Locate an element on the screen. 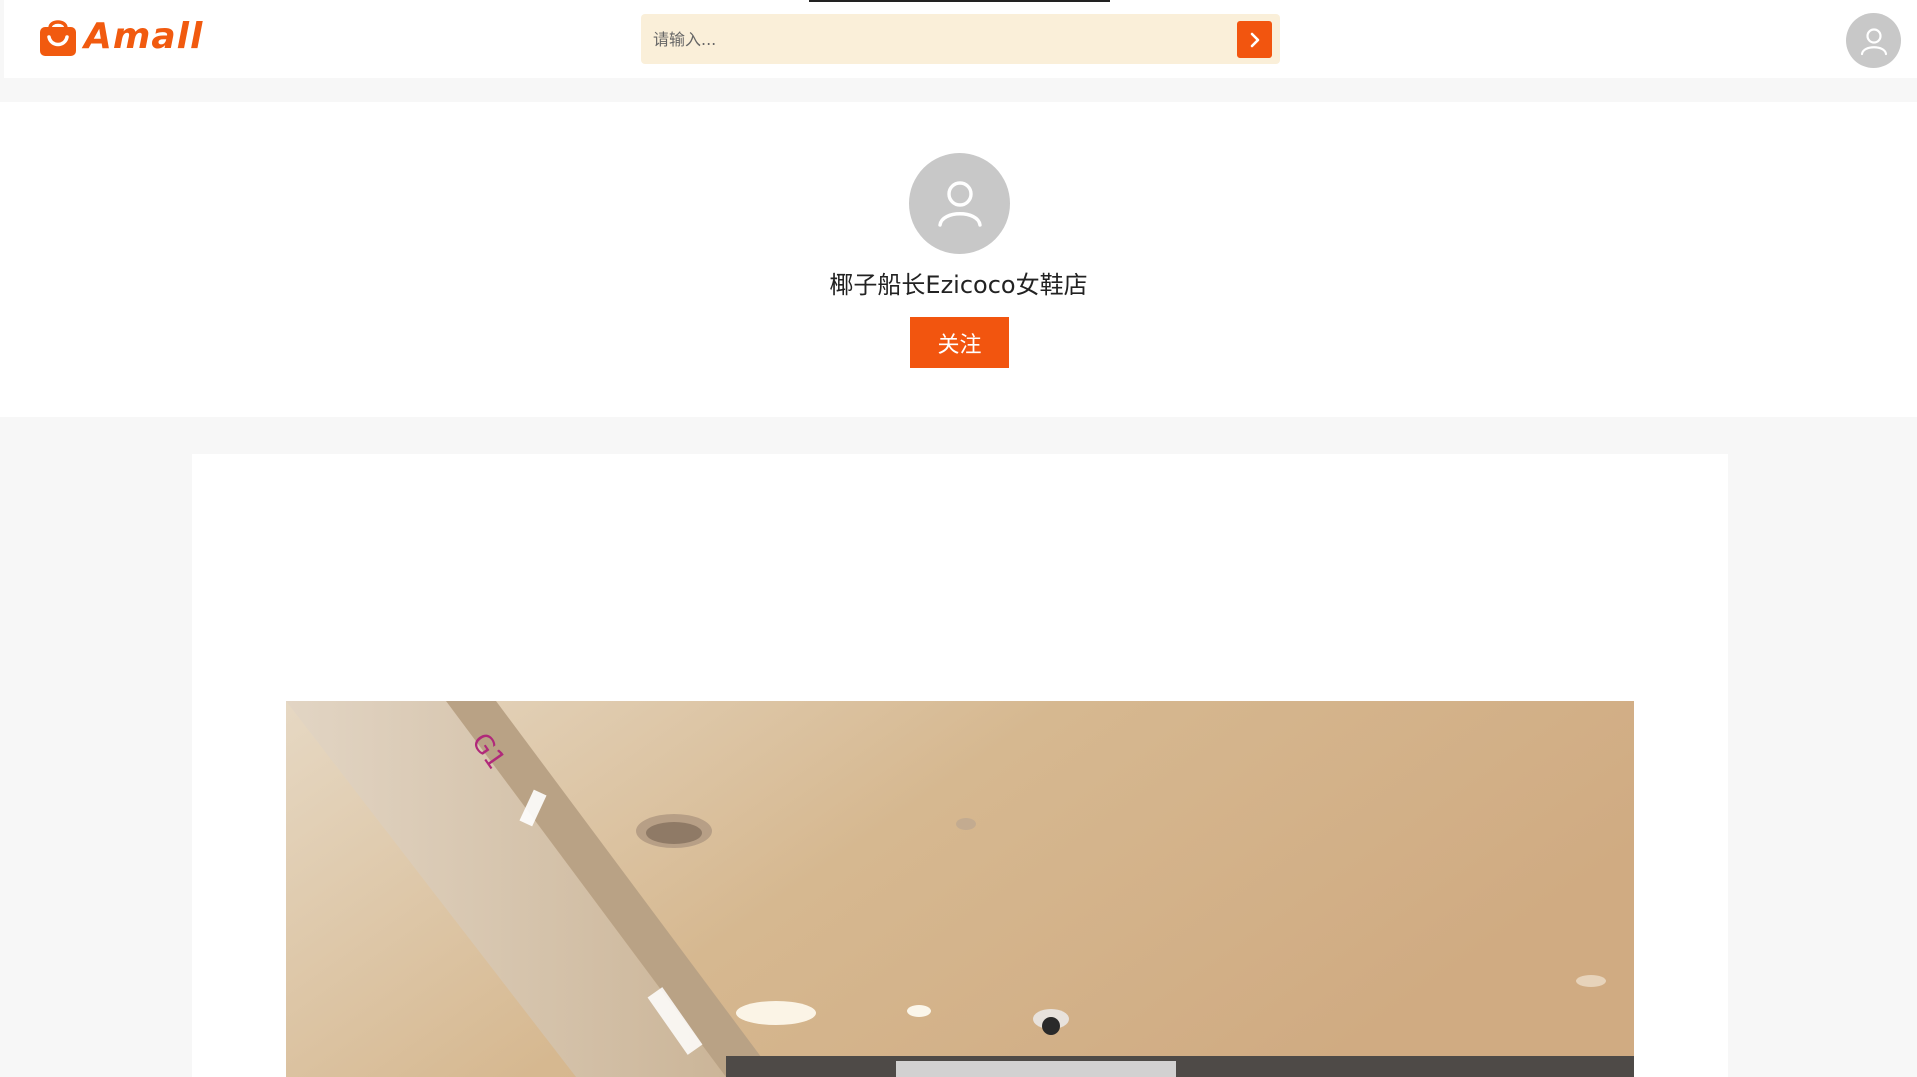  follow-button: 关注 is located at coordinates (959, 342).